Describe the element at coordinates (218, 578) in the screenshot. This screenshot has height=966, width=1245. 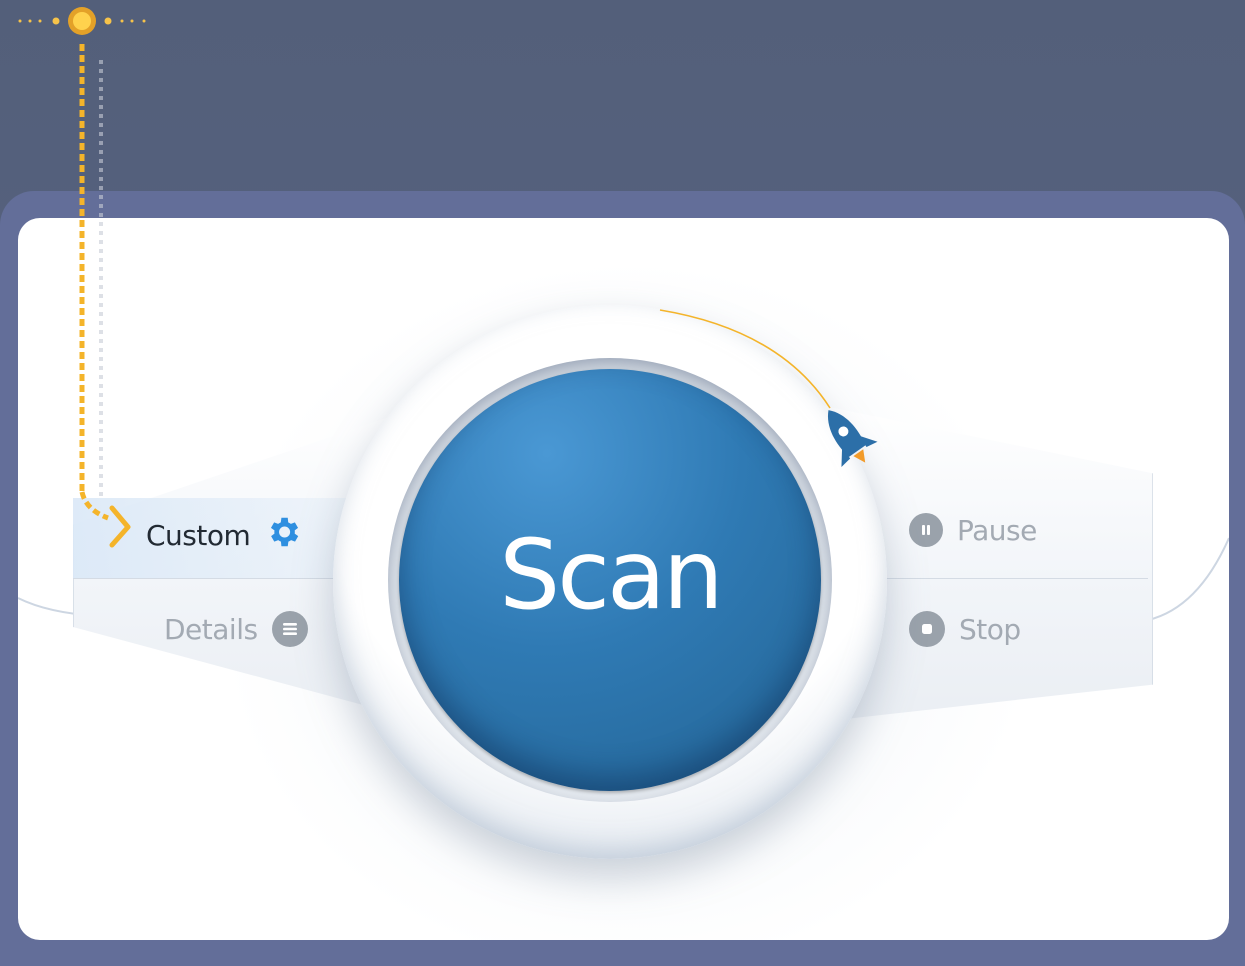
I see `left-divider` at that location.